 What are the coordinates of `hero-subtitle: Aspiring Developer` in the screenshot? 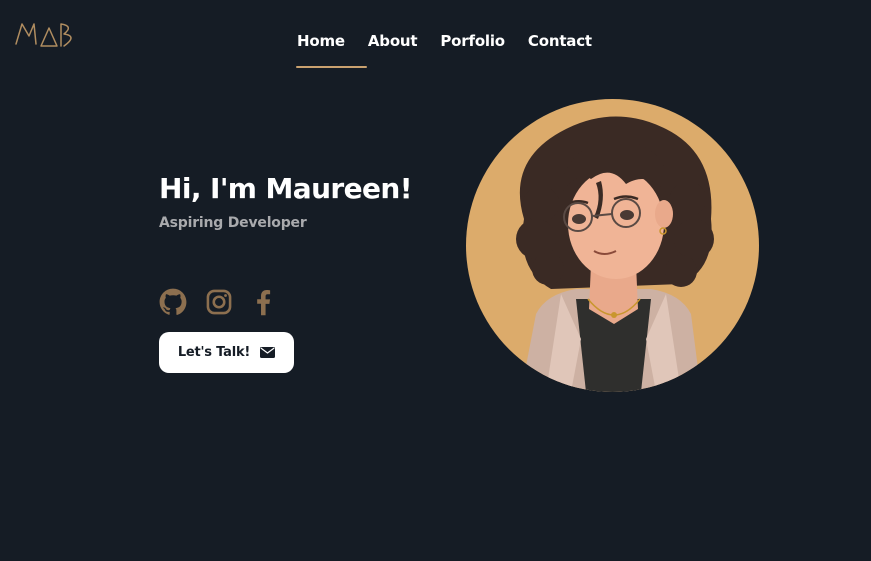 It's located at (233, 223).